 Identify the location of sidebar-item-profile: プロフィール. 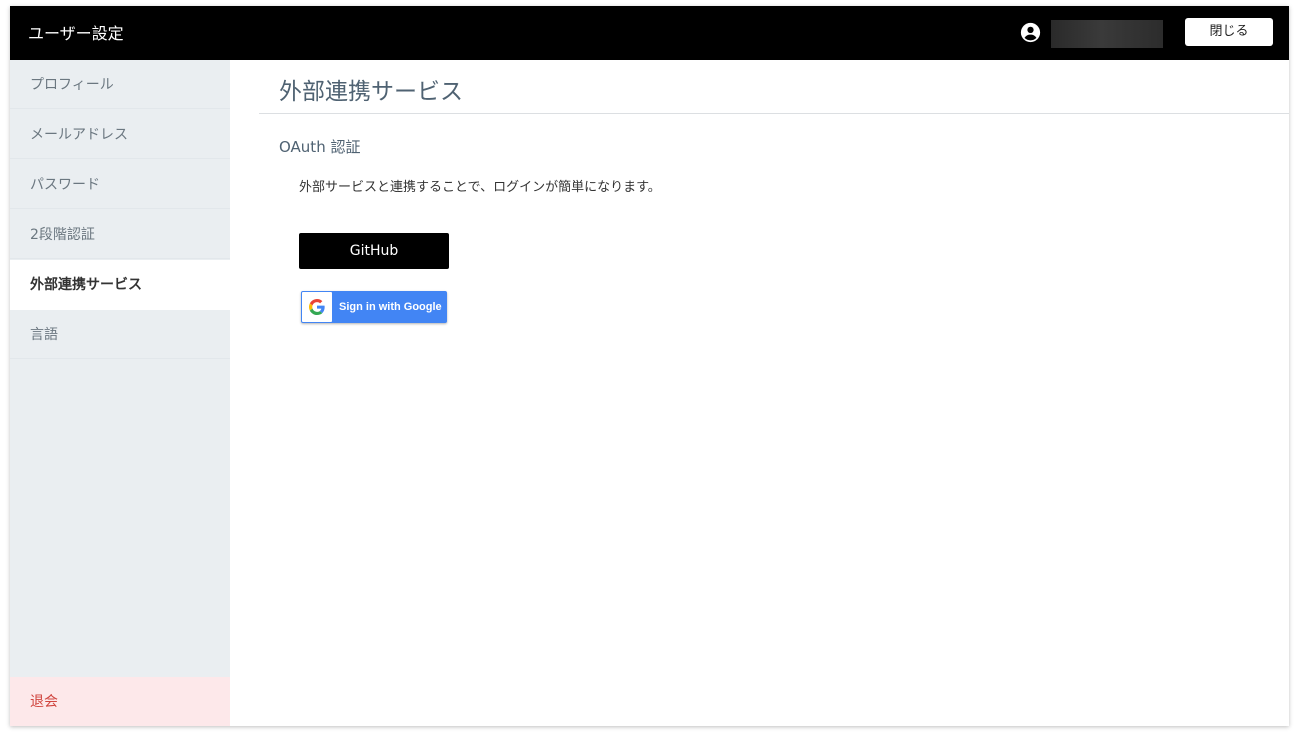
(120, 84).